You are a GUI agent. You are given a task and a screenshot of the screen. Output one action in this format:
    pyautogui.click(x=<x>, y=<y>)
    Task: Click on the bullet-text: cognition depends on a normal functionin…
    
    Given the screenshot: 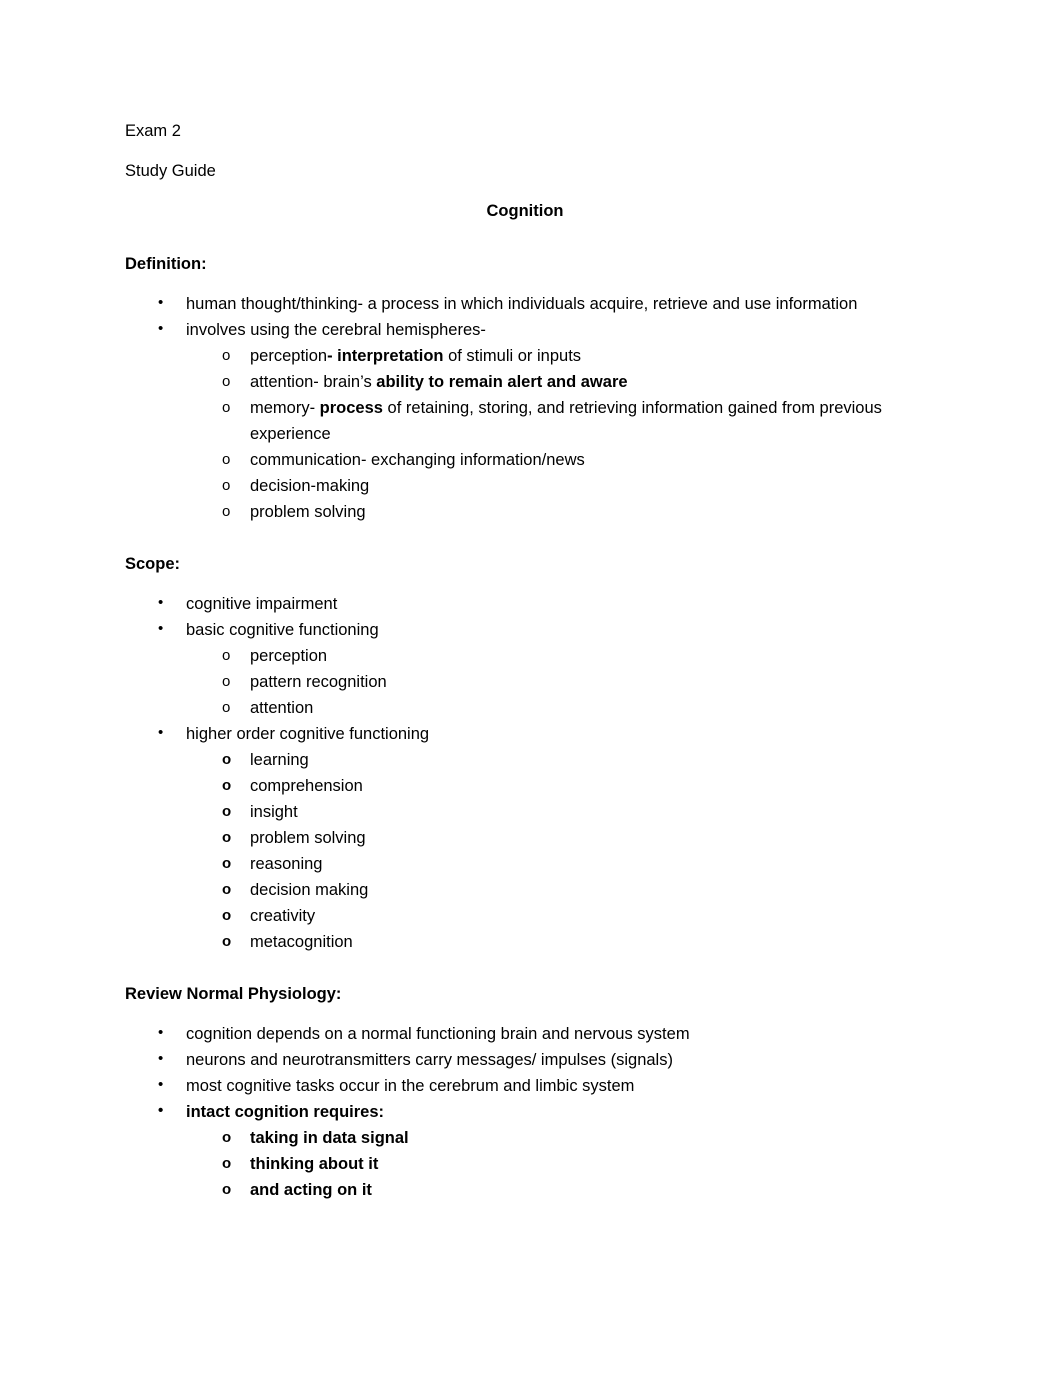 What is the action you would take?
    pyautogui.click(x=438, y=1034)
    